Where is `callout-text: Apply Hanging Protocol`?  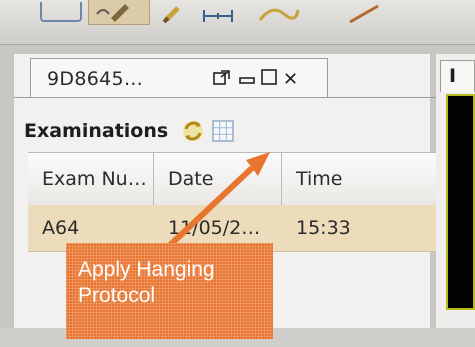
callout-text: Apply Hanging Protocol is located at coordinates (146, 282).